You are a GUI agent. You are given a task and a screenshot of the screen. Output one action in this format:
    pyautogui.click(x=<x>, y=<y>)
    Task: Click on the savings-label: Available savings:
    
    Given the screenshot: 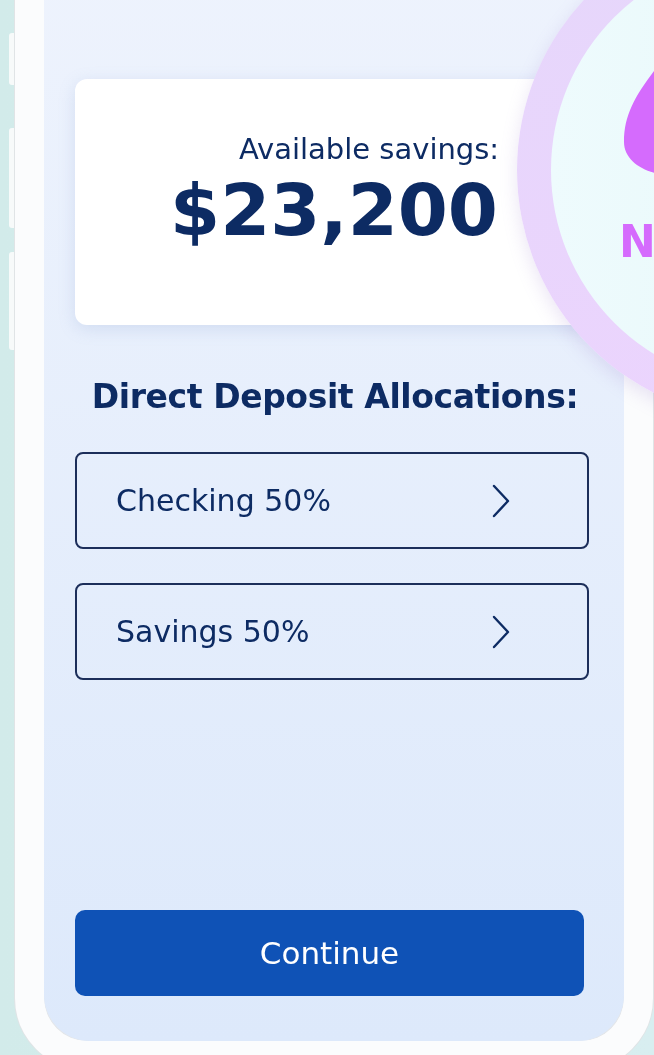 What is the action you would take?
    pyautogui.click(x=369, y=149)
    